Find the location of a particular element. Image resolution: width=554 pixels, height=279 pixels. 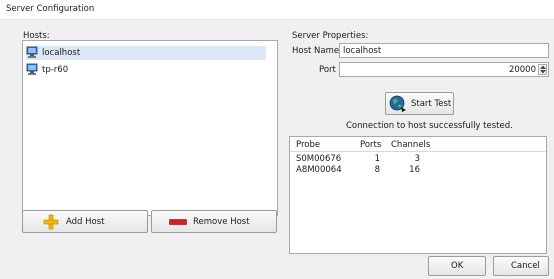

table-row: A8M00064 8 16 is located at coordinates (418, 170).